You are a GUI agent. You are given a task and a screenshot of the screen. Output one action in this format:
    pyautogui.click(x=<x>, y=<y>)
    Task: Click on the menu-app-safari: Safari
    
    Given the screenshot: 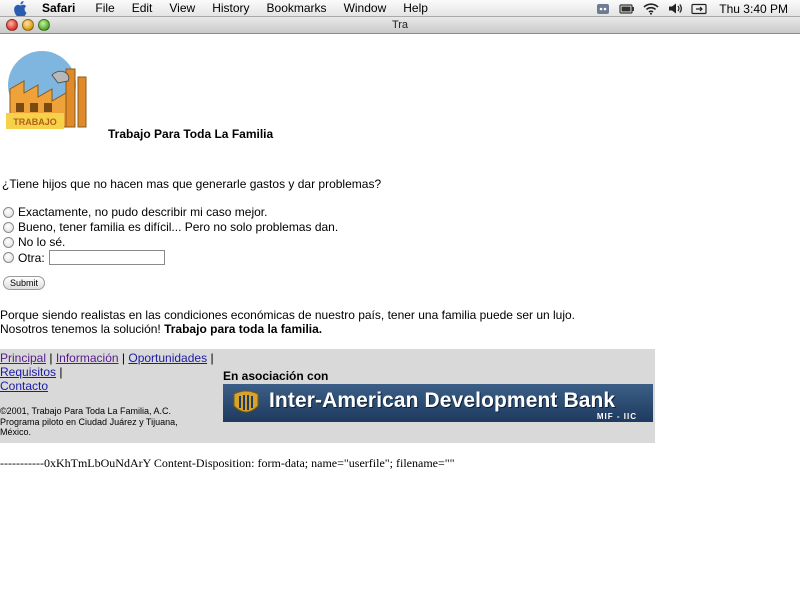 What is the action you would take?
    pyautogui.click(x=58, y=8)
    